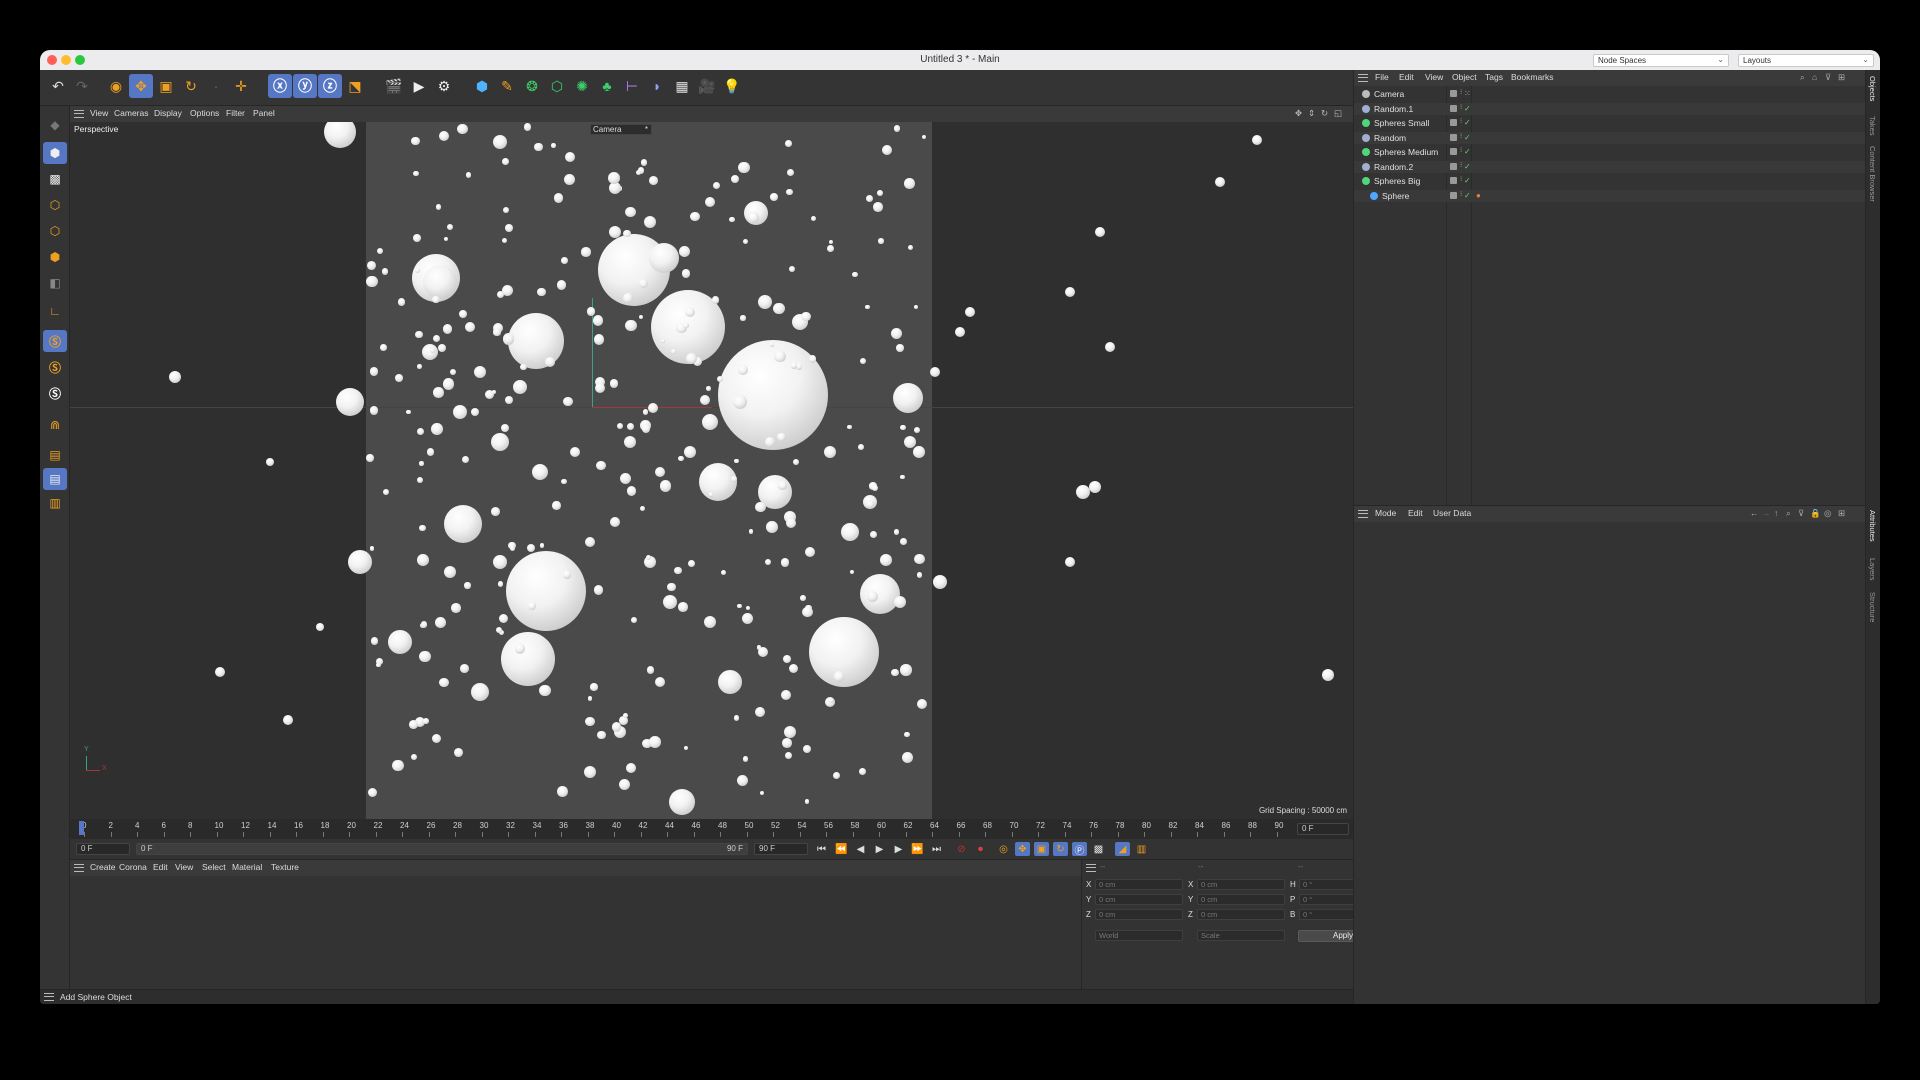 The image size is (1920, 1080). What do you see at coordinates (55, 125) in the screenshot?
I see `make-editable-button: ◆` at bounding box center [55, 125].